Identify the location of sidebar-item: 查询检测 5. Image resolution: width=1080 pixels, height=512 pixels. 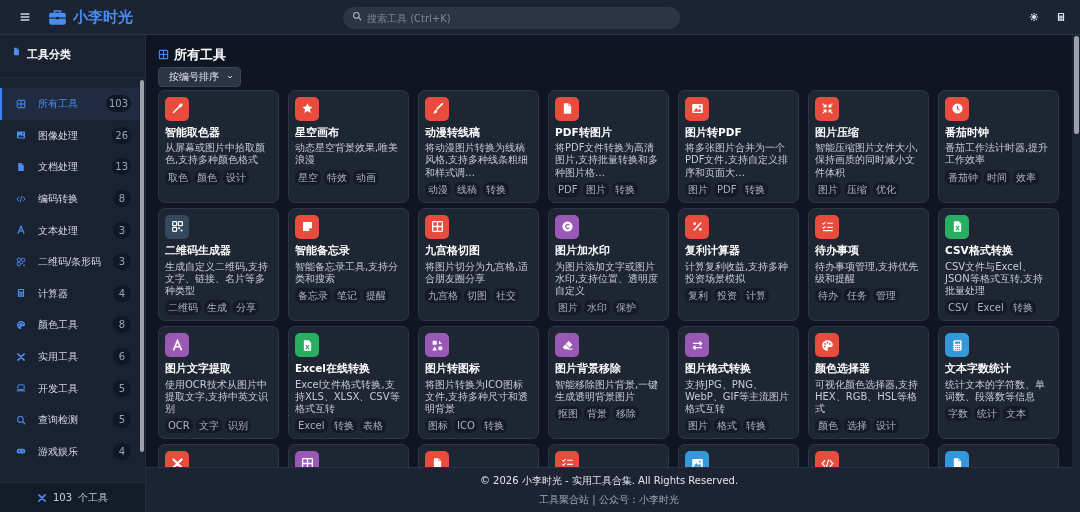
(69, 419).